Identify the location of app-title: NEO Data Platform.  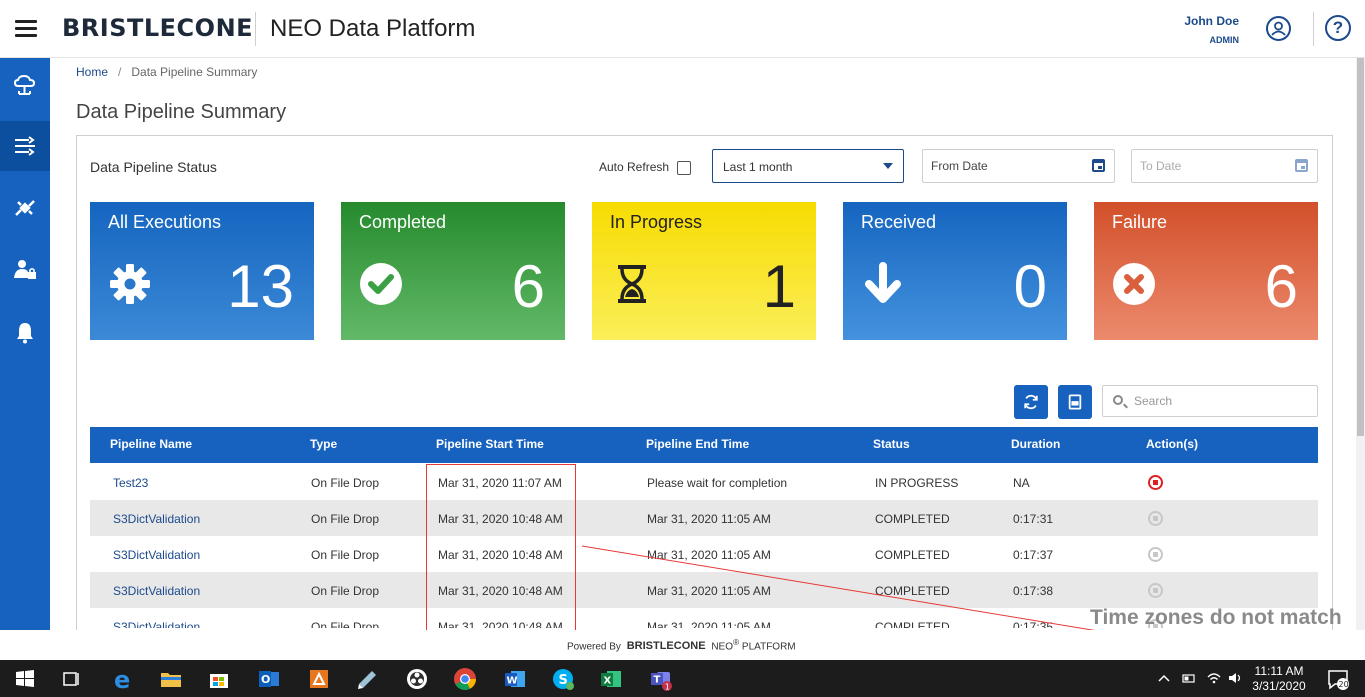
(373, 28).